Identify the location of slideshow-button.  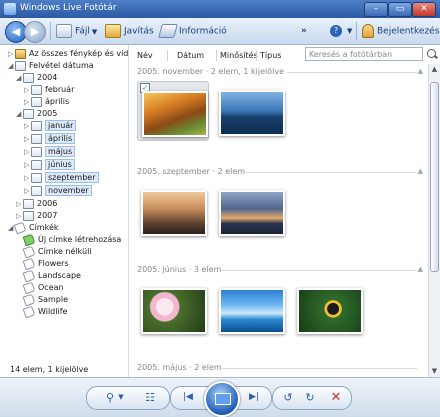
(222, 399).